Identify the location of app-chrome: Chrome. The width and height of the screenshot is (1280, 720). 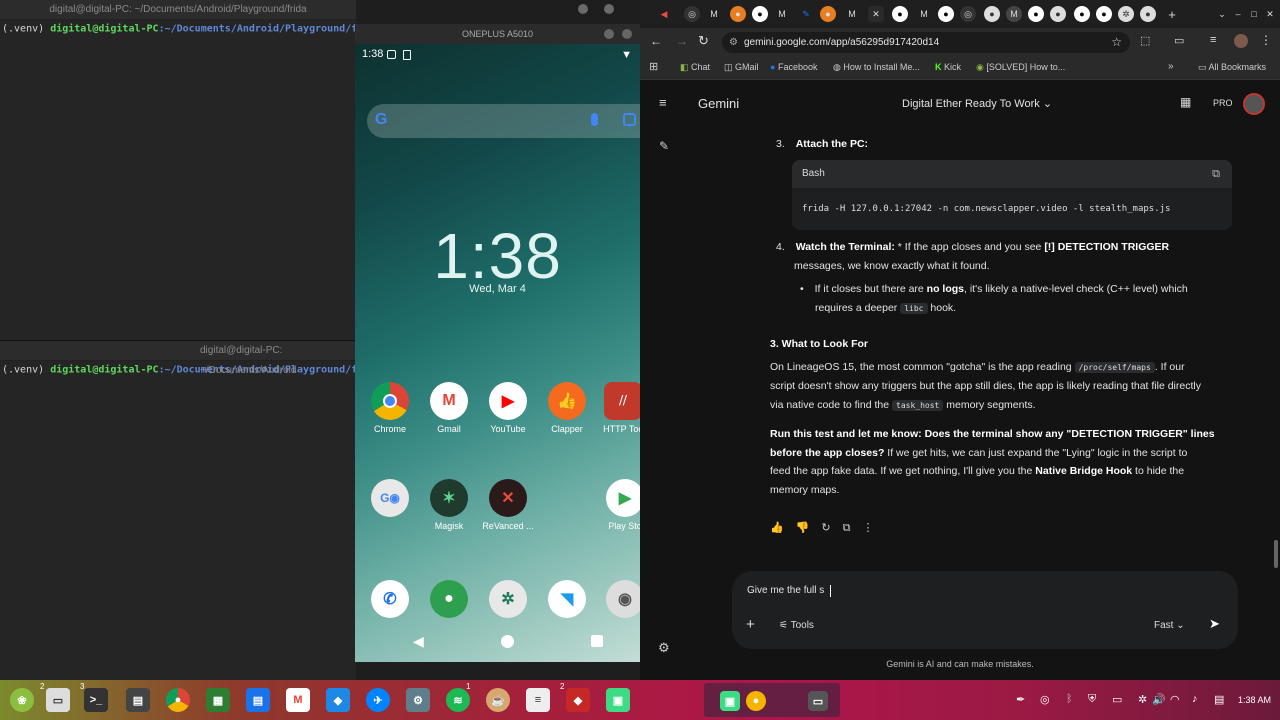
(390, 408).